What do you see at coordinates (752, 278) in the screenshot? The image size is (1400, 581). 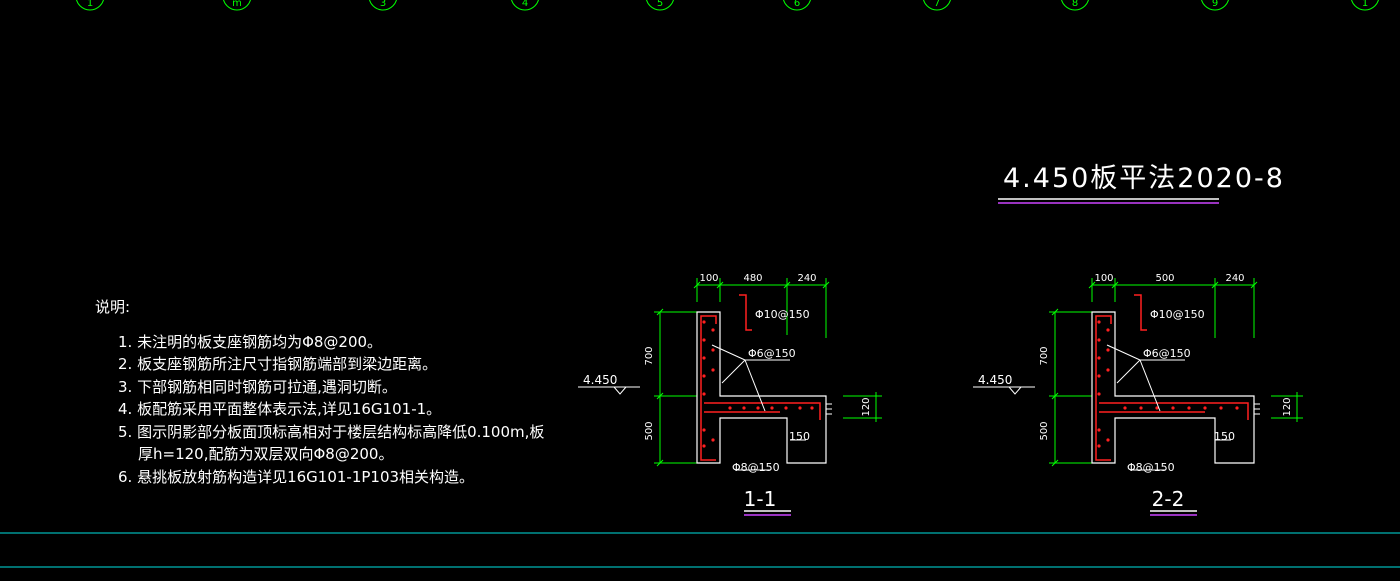 I see `dim-label: 480` at bounding box center [752, 278].